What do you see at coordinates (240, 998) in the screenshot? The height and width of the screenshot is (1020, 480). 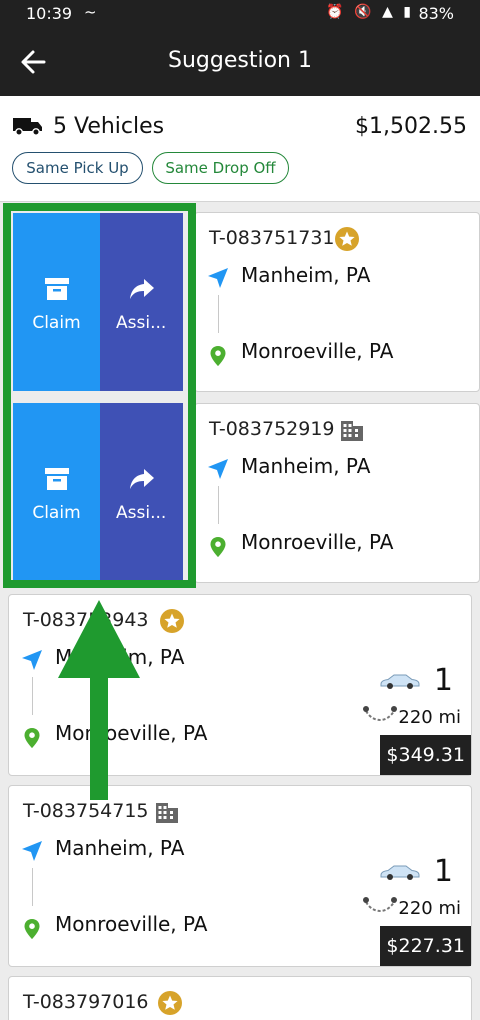 I see `load-card: T-083797016` at bounding box center [240, 998].